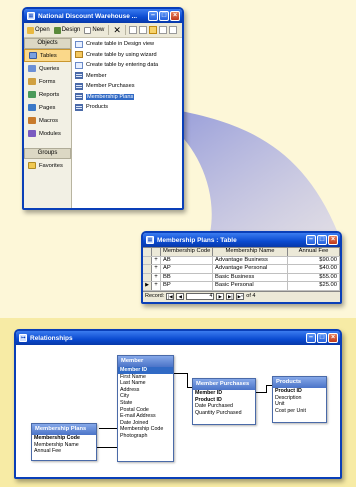 This screenshot has width=356, height=487. Describe the element at coordinates (299, 382) in the screenshot. I see `table-title: Products` at that location.